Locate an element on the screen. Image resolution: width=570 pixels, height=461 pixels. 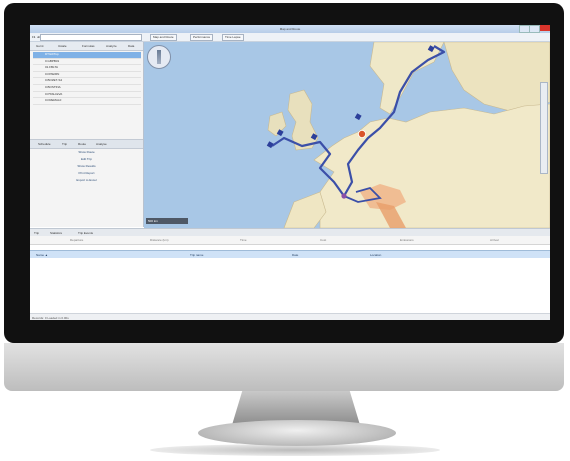
col-formulas: Formulas is located at coordinates (88, 46).